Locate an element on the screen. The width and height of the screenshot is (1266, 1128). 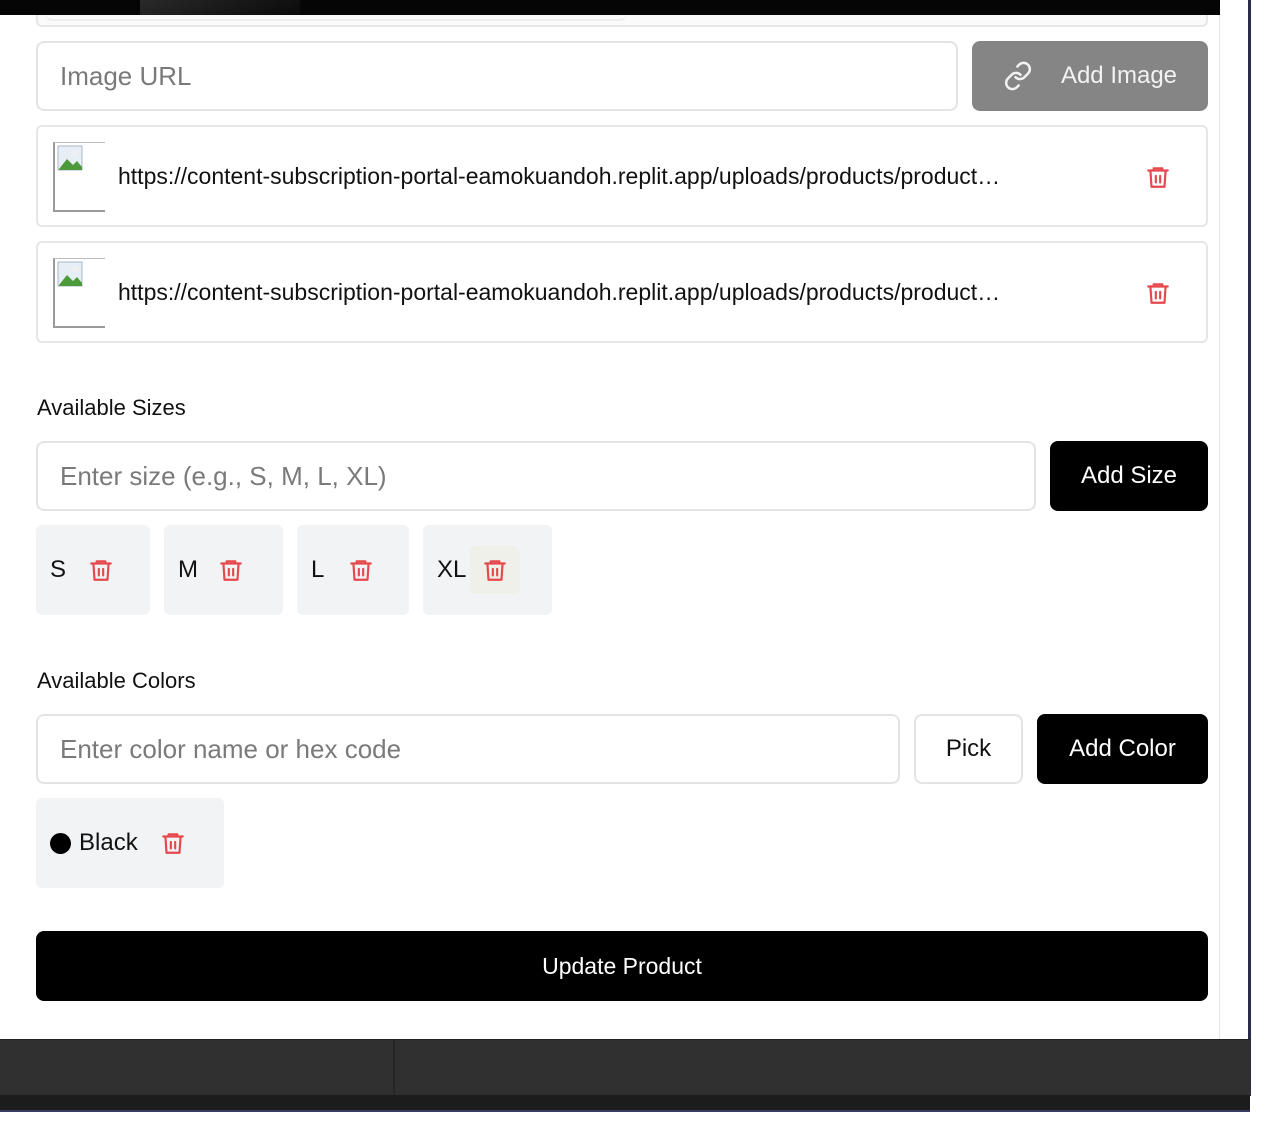
previous-field-edge is located at coordinates (622, 21).